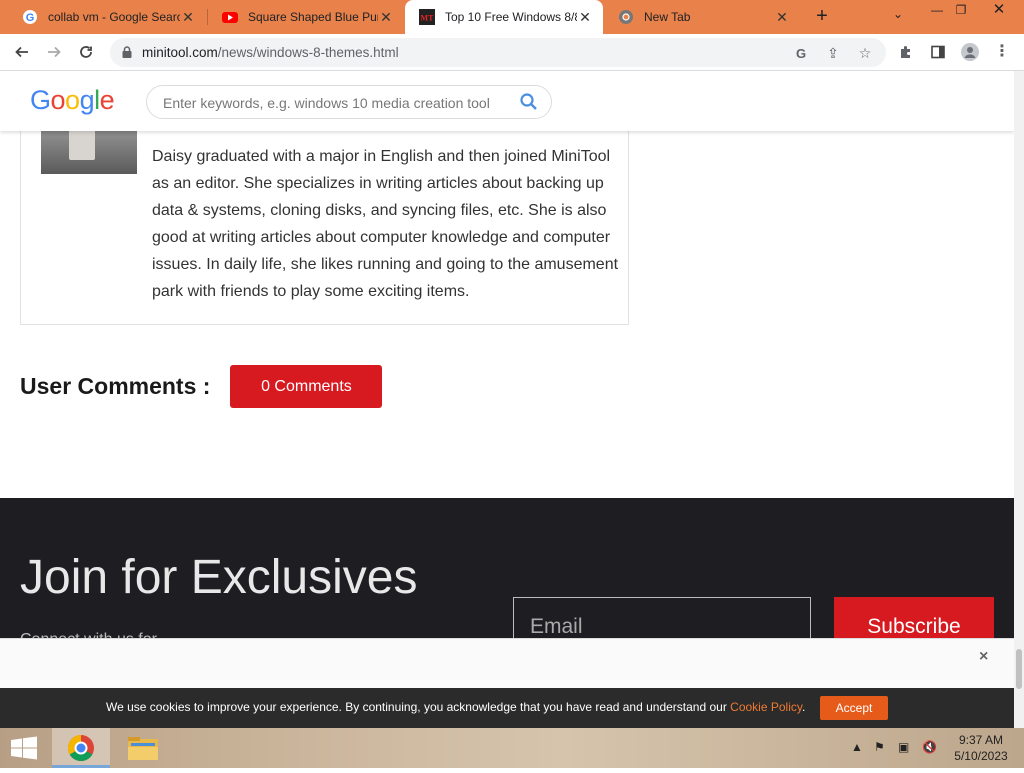  I want to click on close-icon: ×, so click(983, 657).